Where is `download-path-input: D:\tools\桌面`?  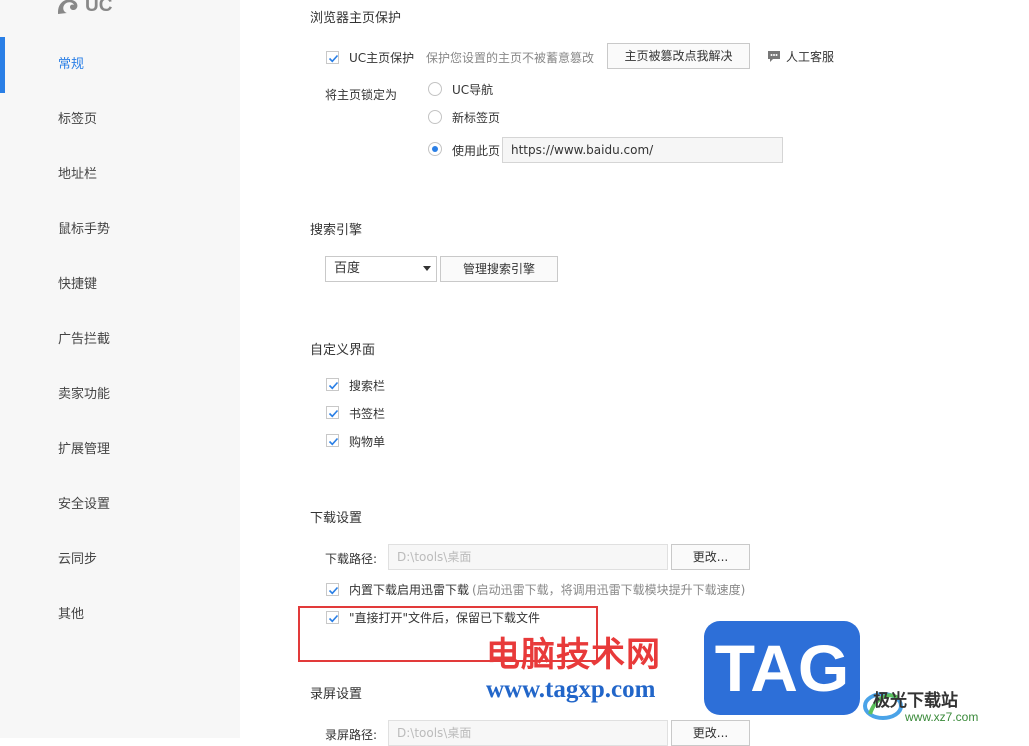 download-path-input: D:\tools\桌面 is located at coordinates (528, 557).